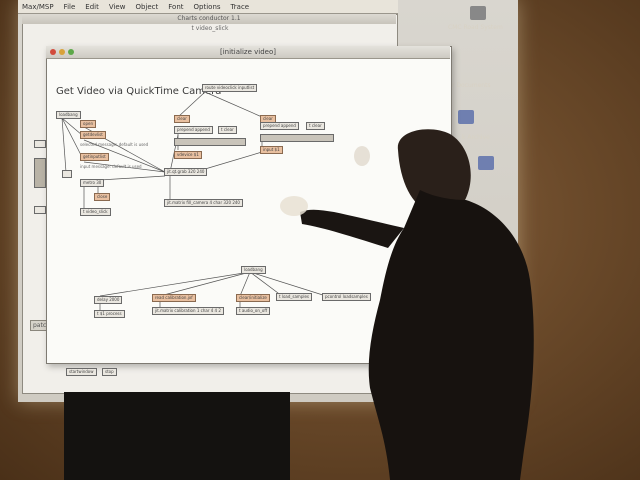  I want to click on background-window-object: t video_slick, so click(210, 28).